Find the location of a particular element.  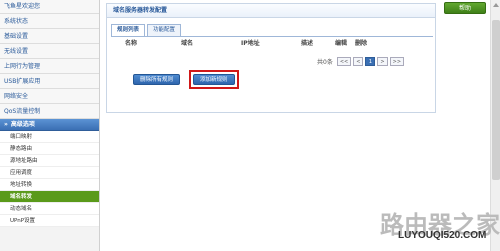

column-header-name: 名称 is located at coordinates (131, 43).